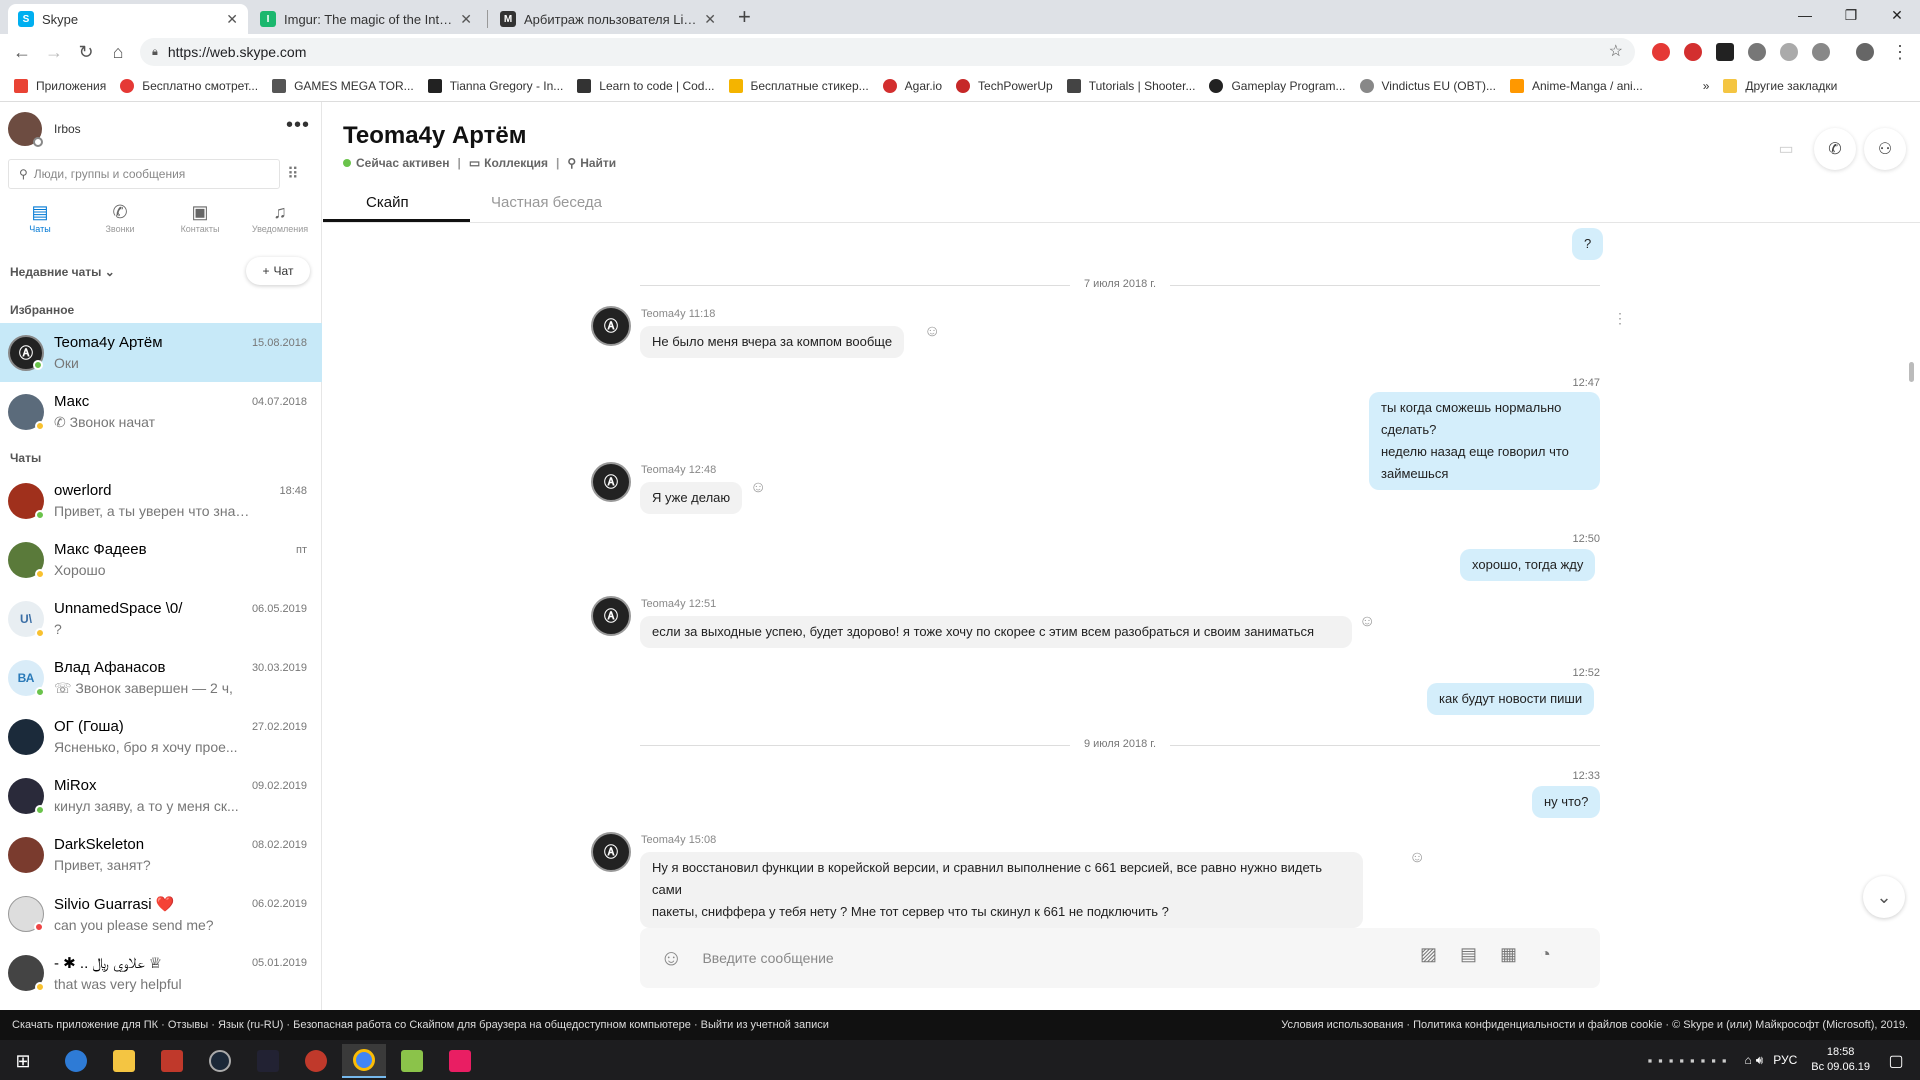  What do you see at coordinates (1900, 52) in the screenshot?
I see `menu-kebab-icon: ⋮` at bounding box center [1900, 52].